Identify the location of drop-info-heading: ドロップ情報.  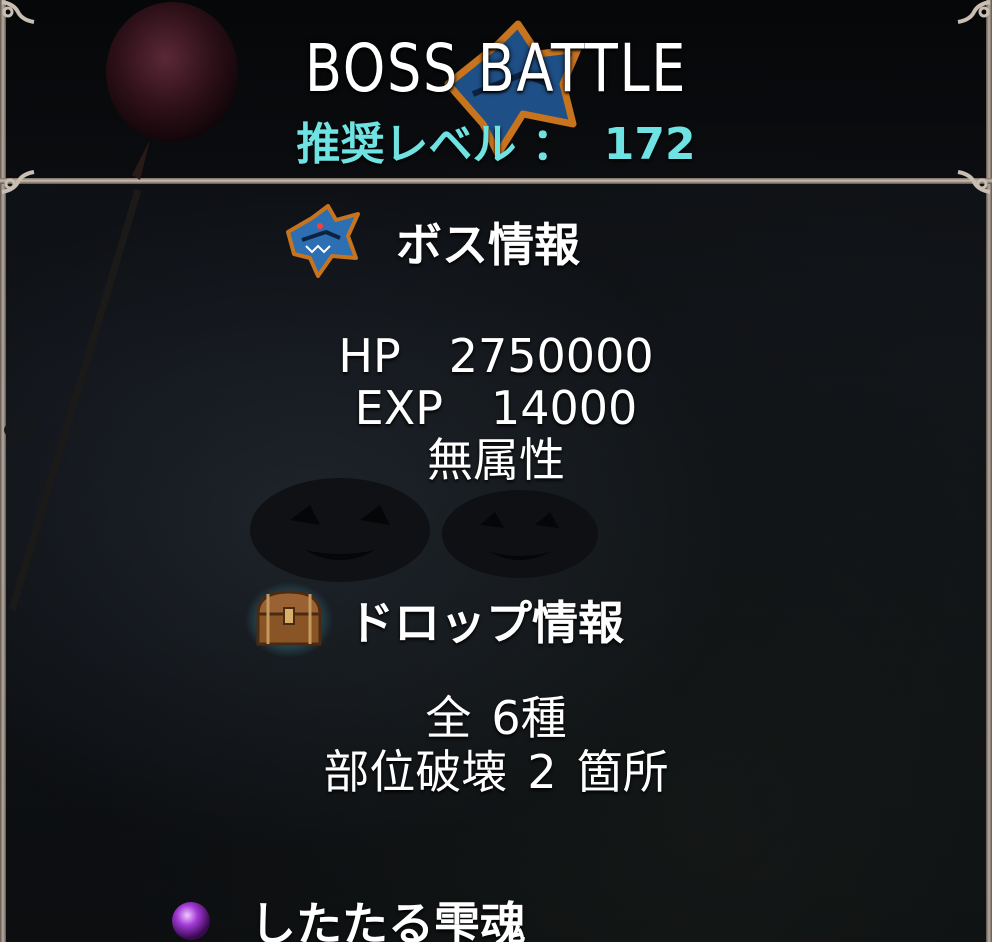
(486, 623).